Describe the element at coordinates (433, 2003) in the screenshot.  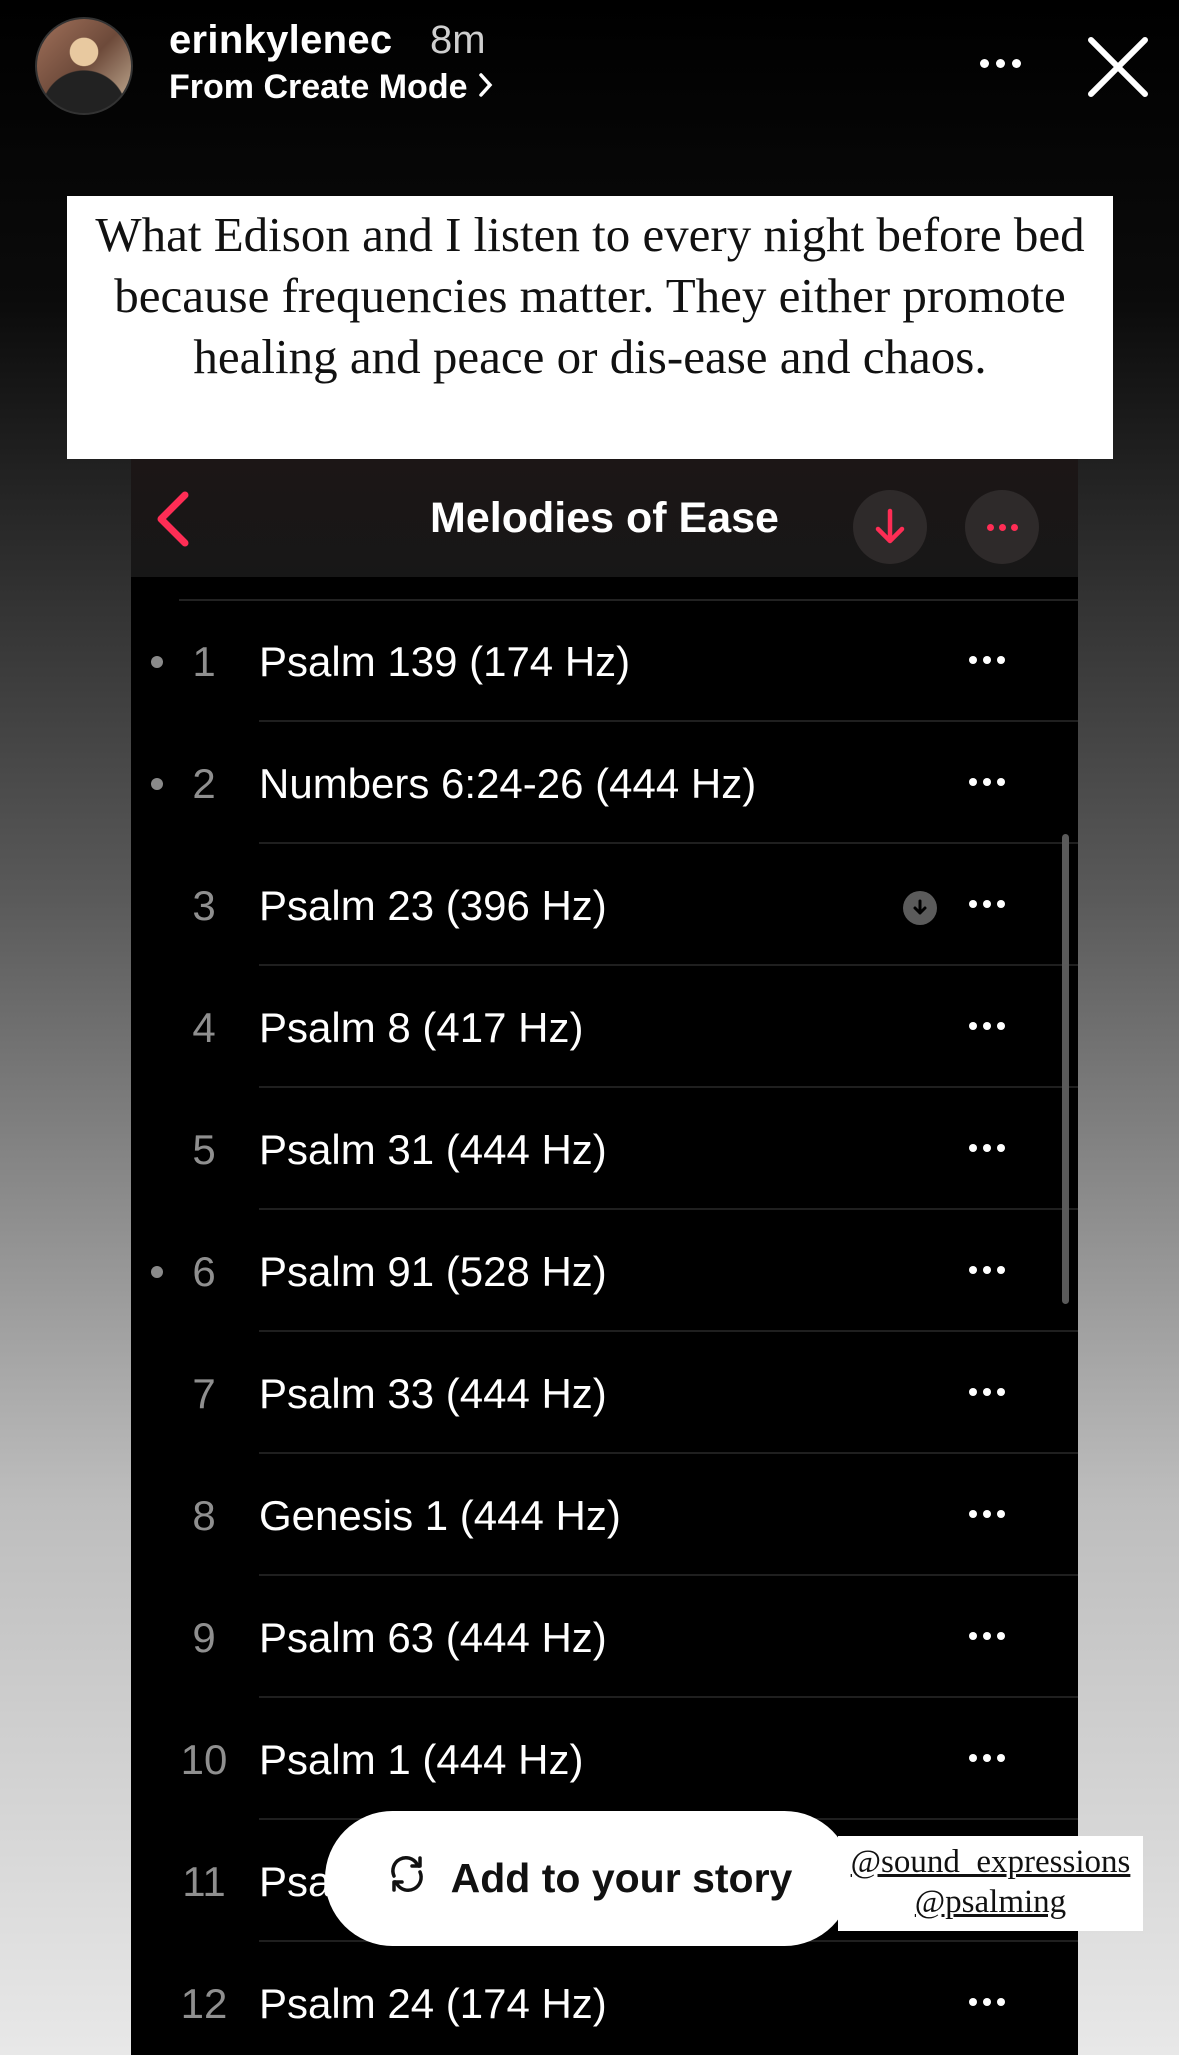
I see `track-title: Psalm 24 (174 Hz)` at that location.